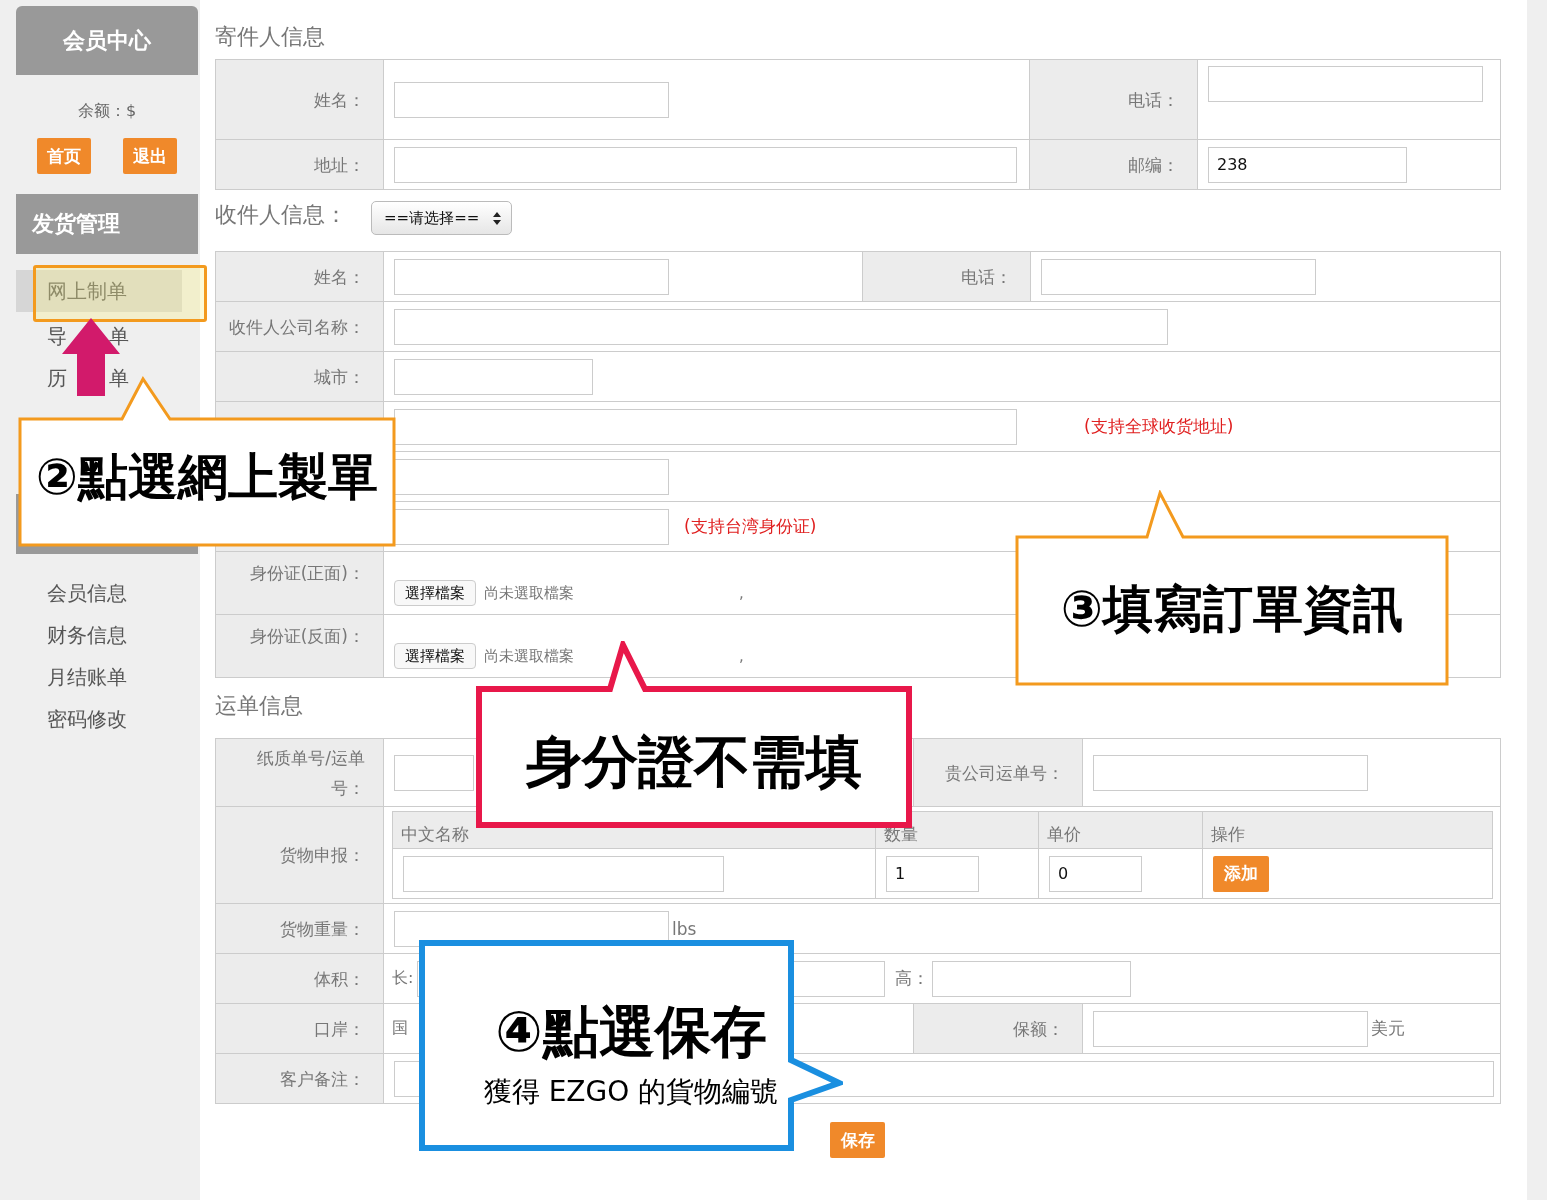 This screenshot has height=1200, width=1547. I want to click on field-label: 货物申报：, so click(322, 855).